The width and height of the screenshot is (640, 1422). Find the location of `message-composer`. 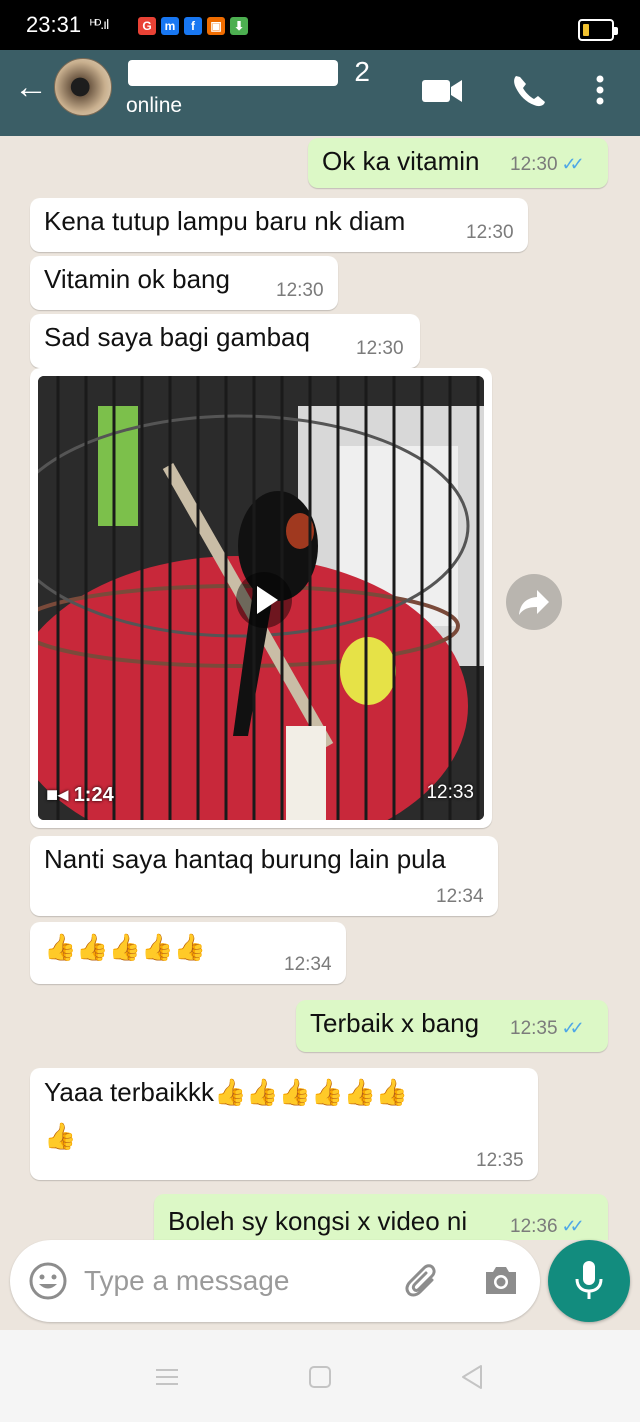

message-composer is located at coordinates (275, 1281).